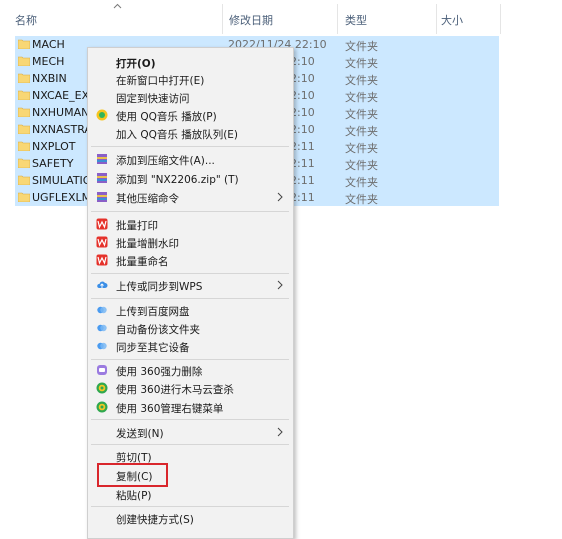  What do you see at coordinates (153, 99) in the screenshot?
I see `menu-item-label: 固定到快速访问` at bounding box center [153, 99].